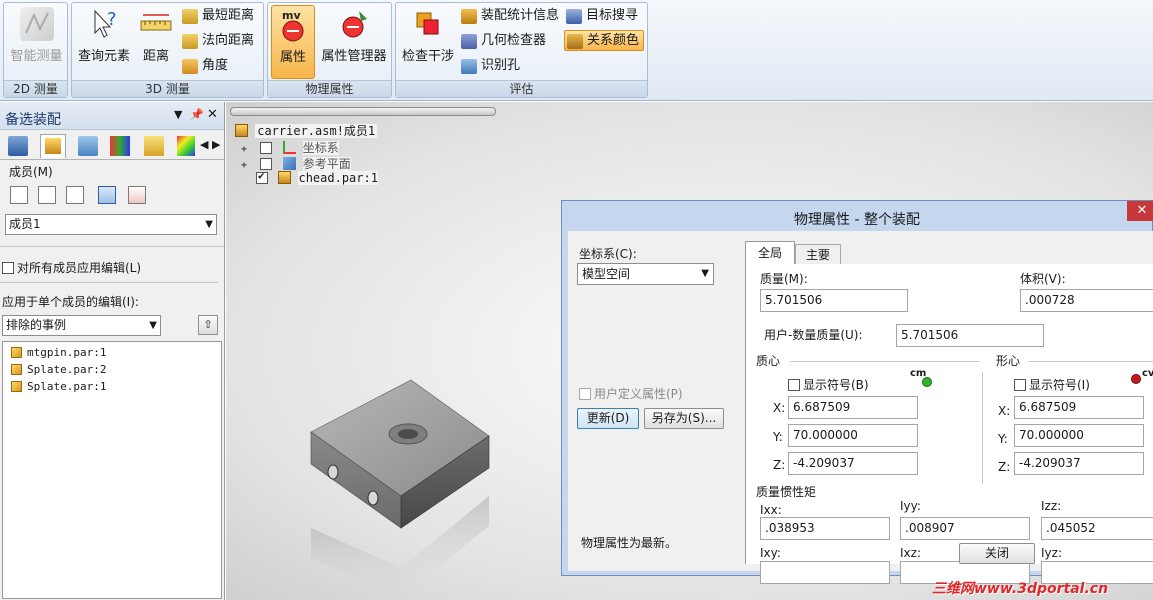 This screenshot has height=600, width=1153. Describe the element at coordinates (186, 146) in the screenshot. I see `color-tab-icon` at that location.